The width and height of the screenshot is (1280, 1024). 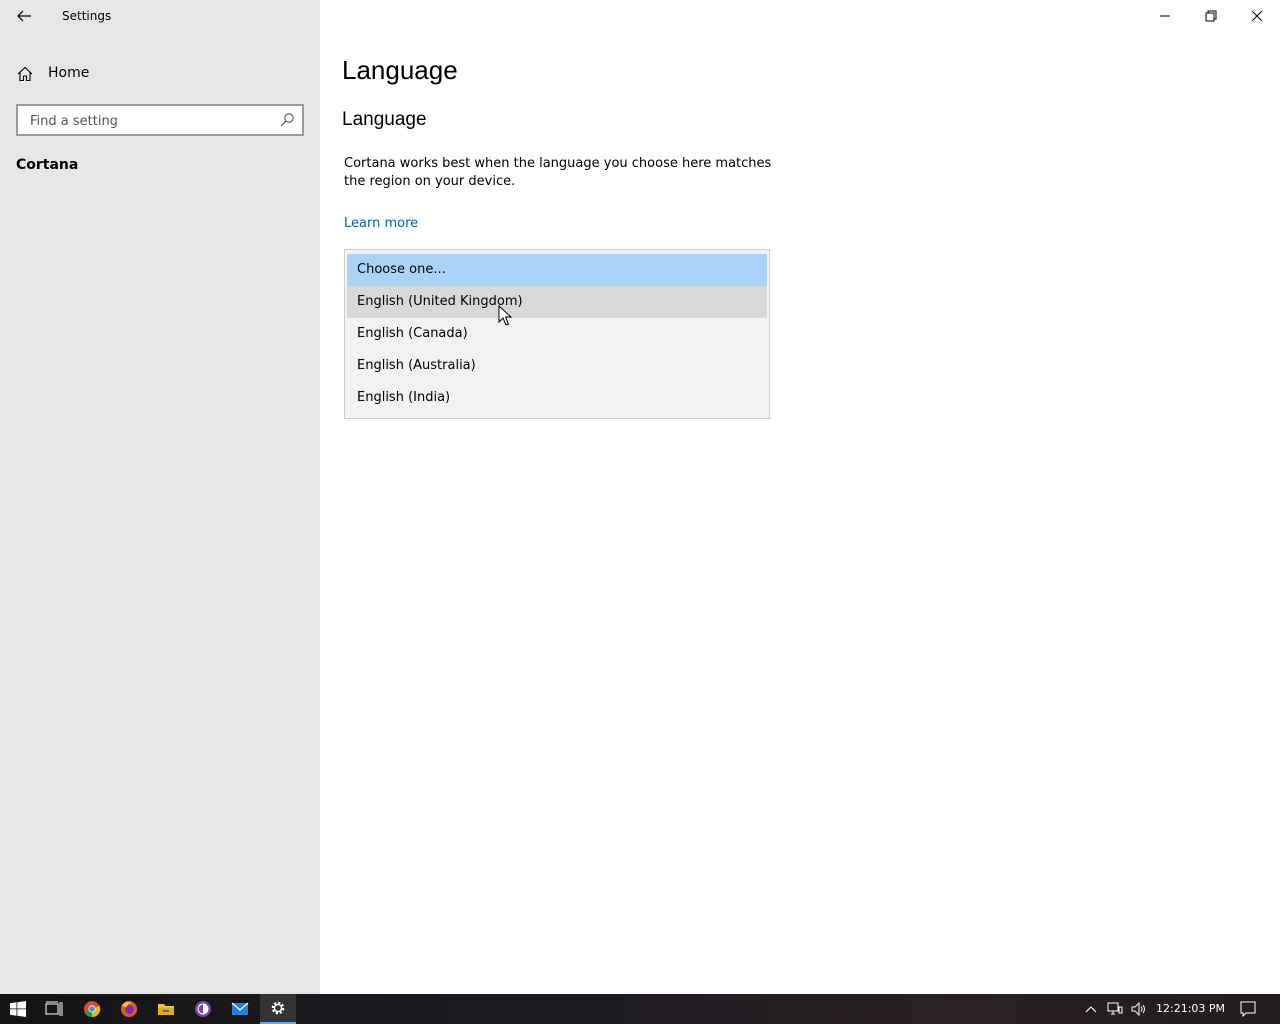 I want to click on settings-icon, so click(x=278, y=1008).